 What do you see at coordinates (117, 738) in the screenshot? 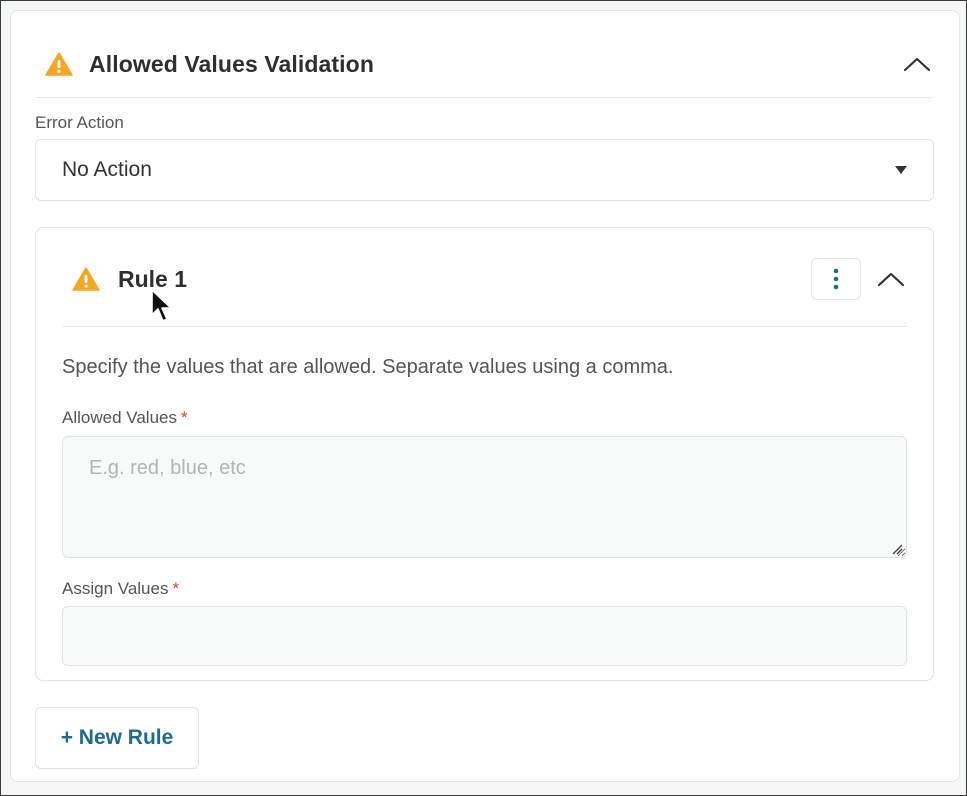
I see `new-rule-button: + New Rule` at bounding box center [117, 738].